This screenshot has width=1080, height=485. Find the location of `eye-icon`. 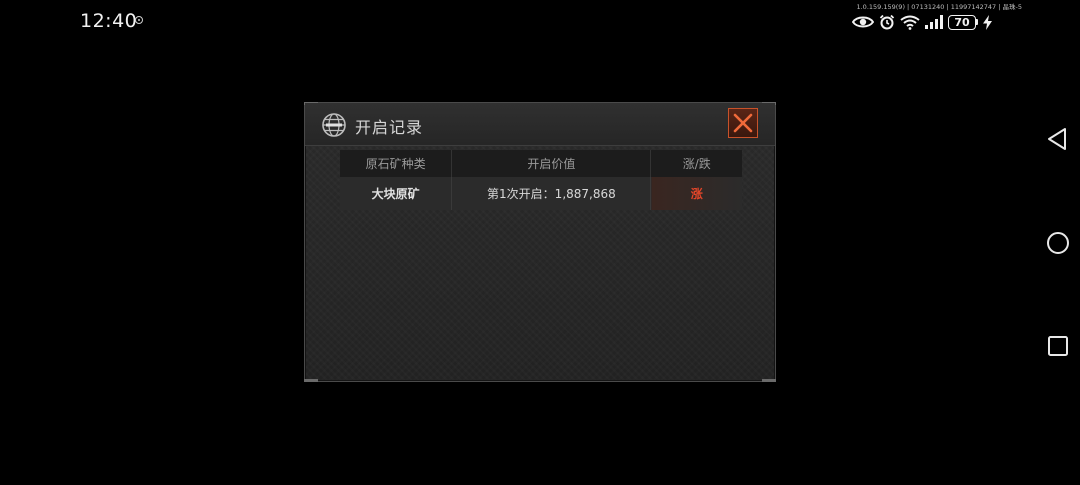

eye-icon is located at coordinates (863, 22).